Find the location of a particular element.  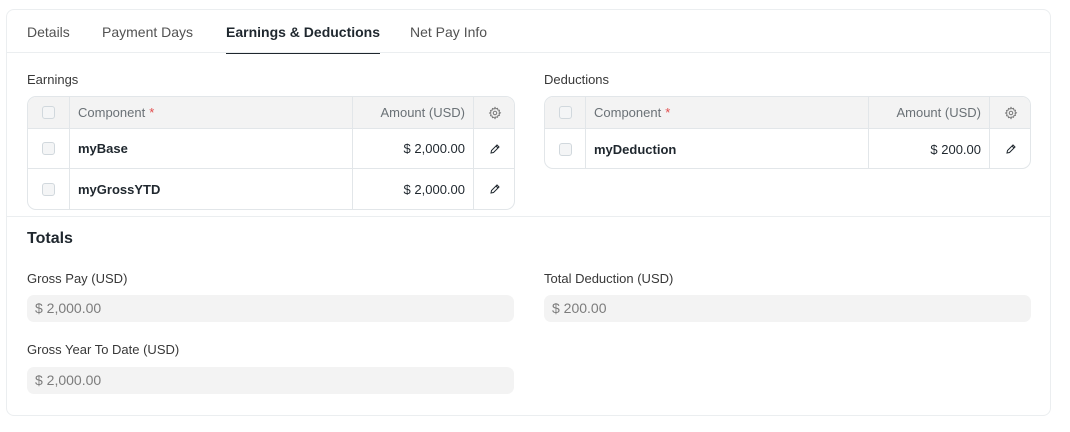

table-row: myBase $ 2,000.00 is located at coordinates (271, 149).